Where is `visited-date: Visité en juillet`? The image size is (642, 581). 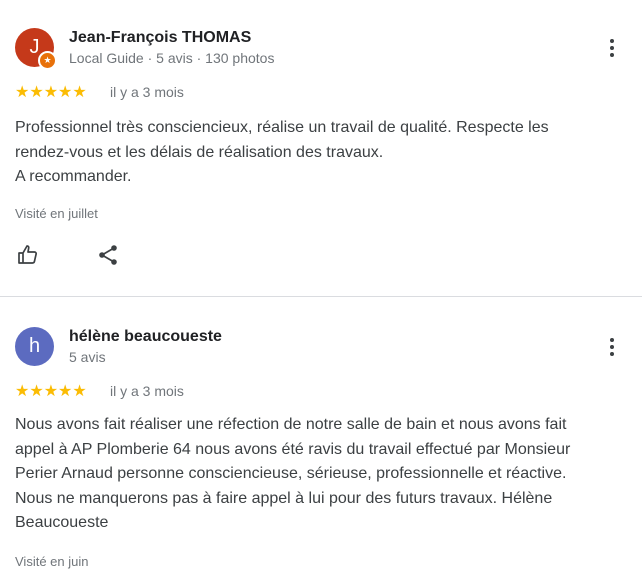 visited-date: Visité en juillet is located at coordinates (56, 213).